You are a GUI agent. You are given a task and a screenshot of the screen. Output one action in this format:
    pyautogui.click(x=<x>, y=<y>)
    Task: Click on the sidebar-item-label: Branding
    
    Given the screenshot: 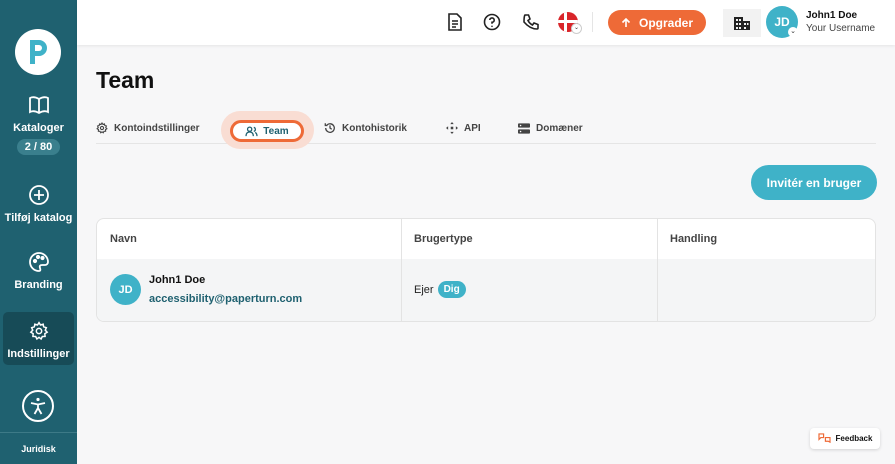 What is the action you would take?
    pyautogui.click(x=38, y=285)
    